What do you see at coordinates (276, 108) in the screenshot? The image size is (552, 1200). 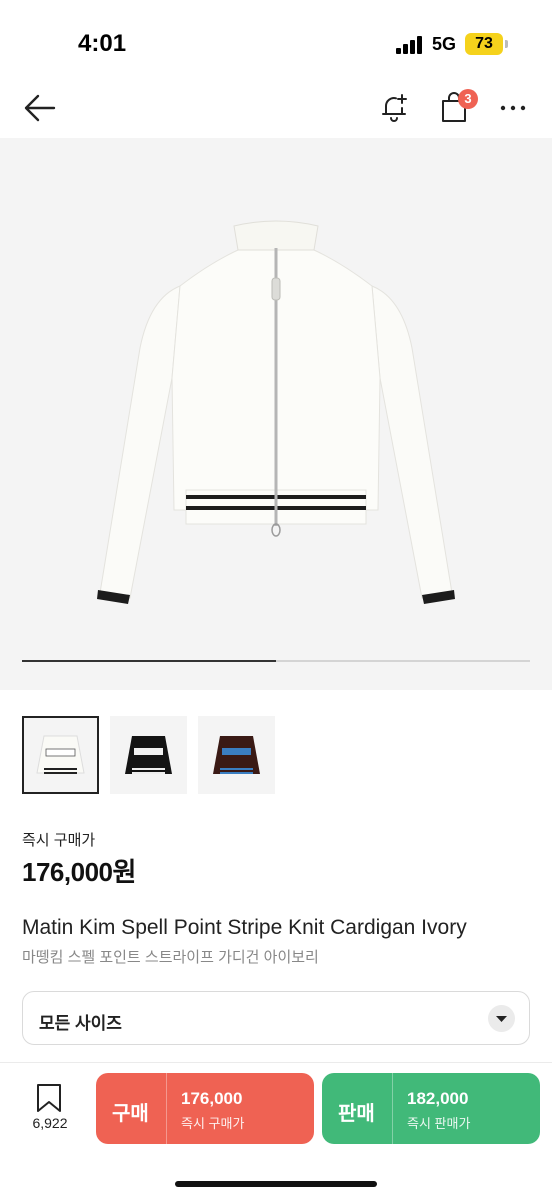 I see `nav-bar: 3` at bounding box center [276, 108].